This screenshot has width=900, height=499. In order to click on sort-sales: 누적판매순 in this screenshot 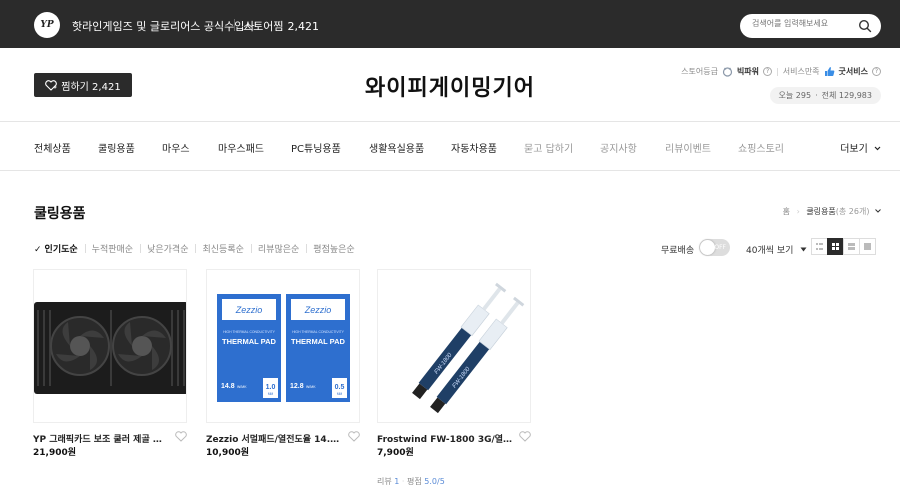, I will do `click(112, 248)`.